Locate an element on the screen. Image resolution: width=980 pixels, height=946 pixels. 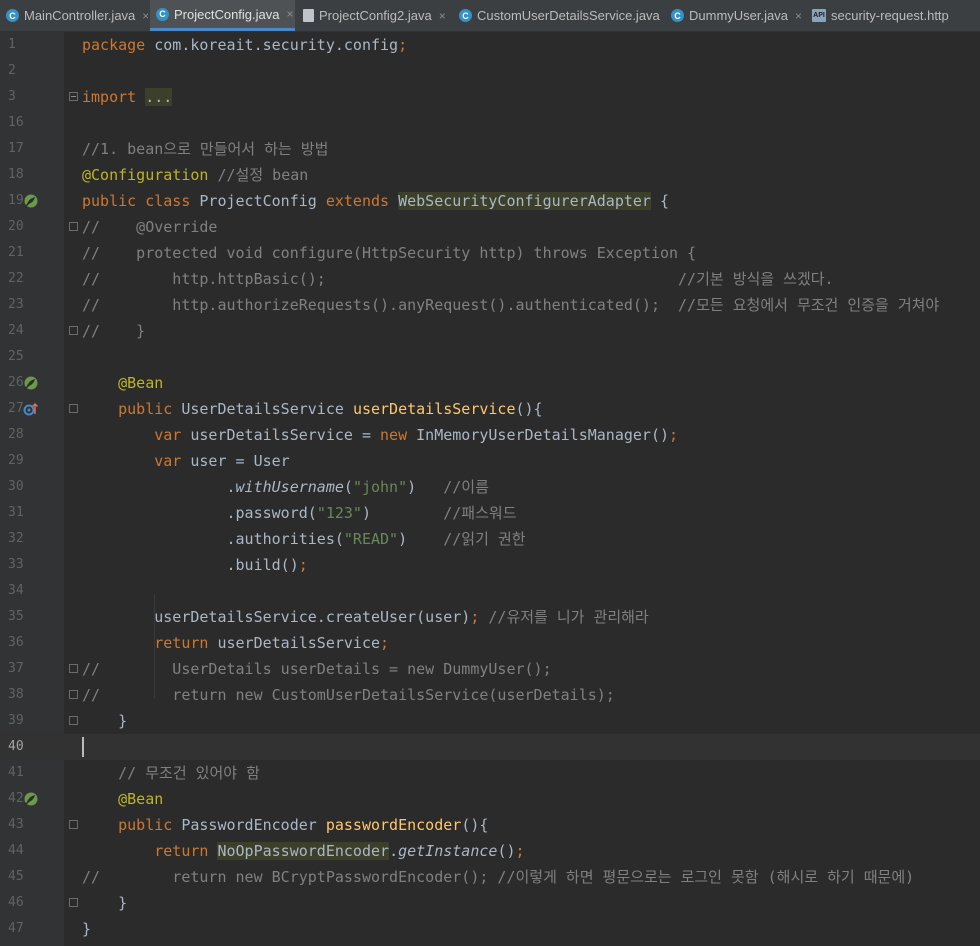
code-token: "123" is located at coordinates (339, 513).